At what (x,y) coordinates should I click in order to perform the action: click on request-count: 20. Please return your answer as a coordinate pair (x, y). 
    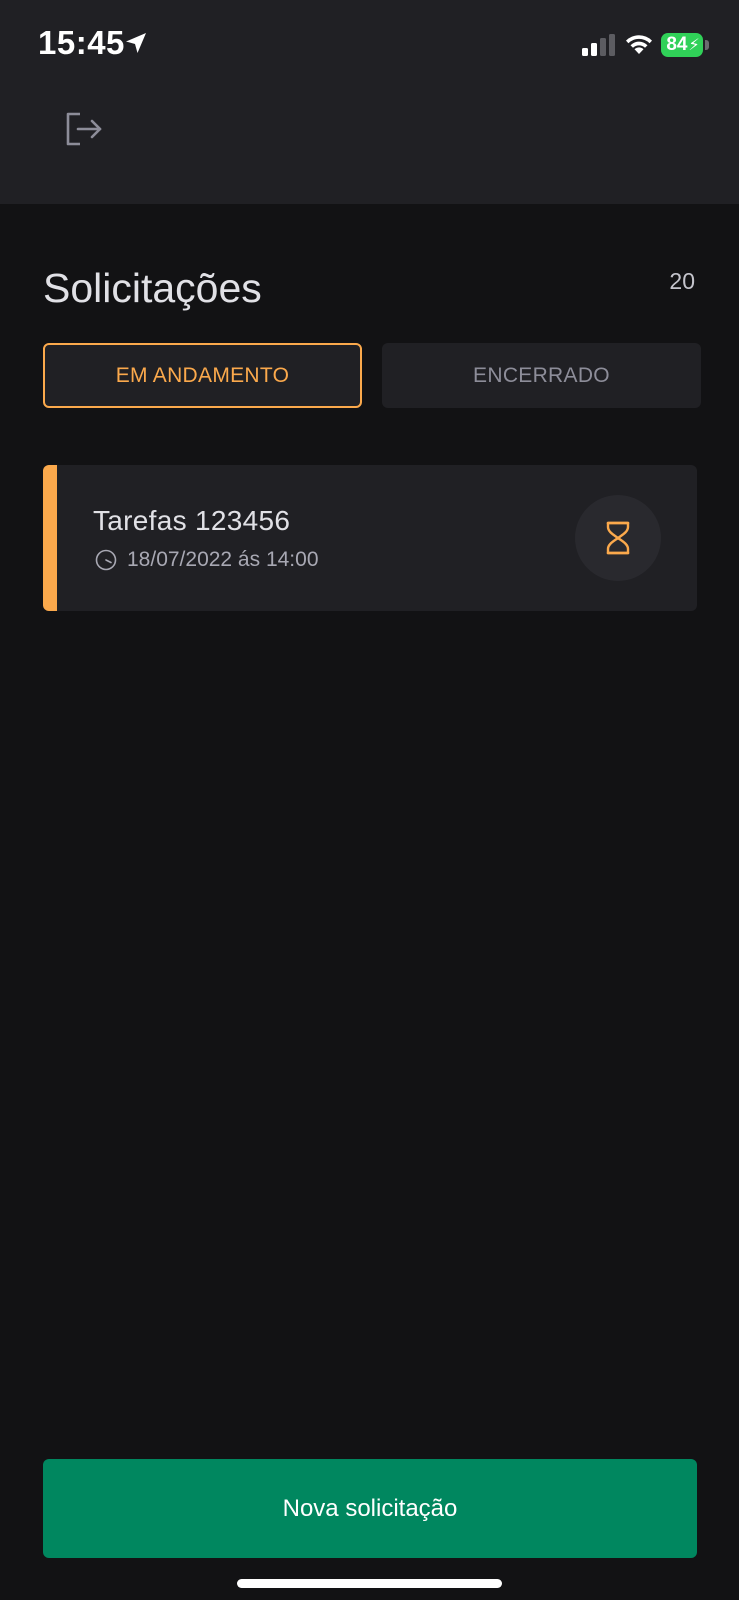
    Looking at the image, I should click on (682, 281).